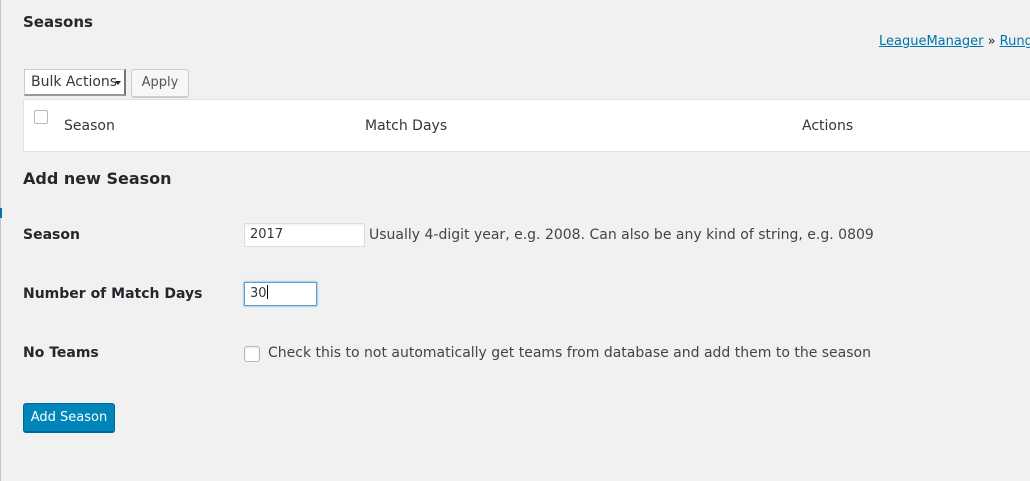 The image size is (1030, 481). I want to click on season-label: Season, so click(51, 235).